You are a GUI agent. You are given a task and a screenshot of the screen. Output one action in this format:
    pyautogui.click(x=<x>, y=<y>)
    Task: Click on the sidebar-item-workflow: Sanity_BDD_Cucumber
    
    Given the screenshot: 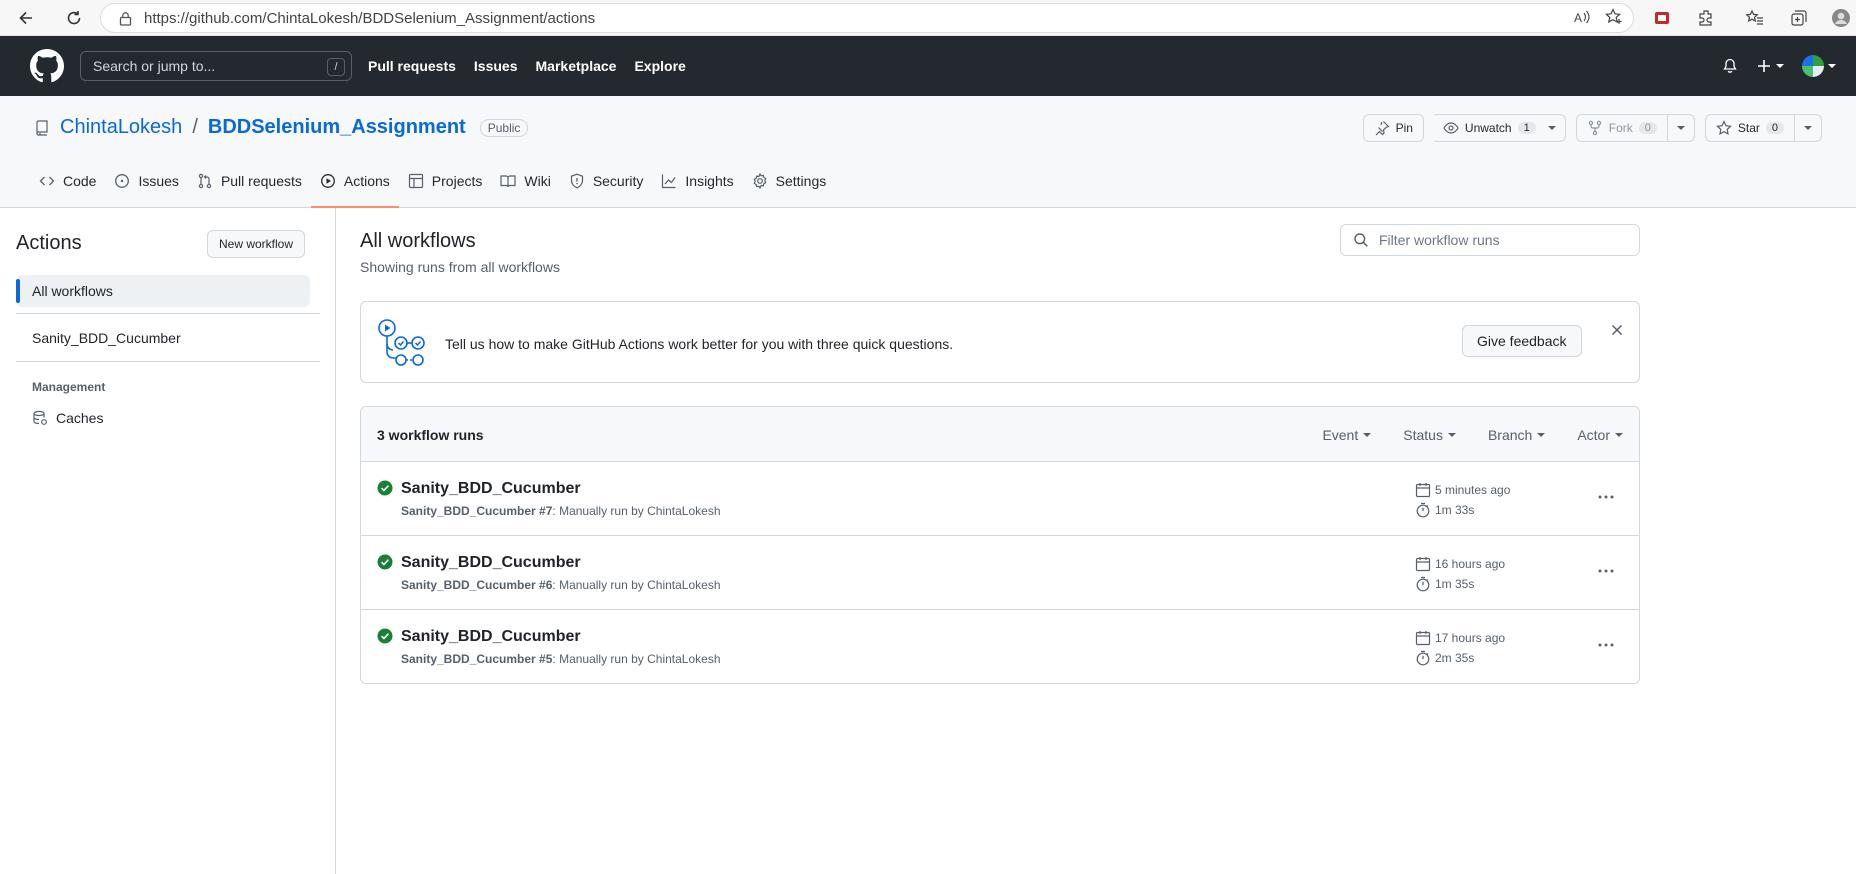 What is the action you would take?
    pyautogui.click(x=163, y=338)
    